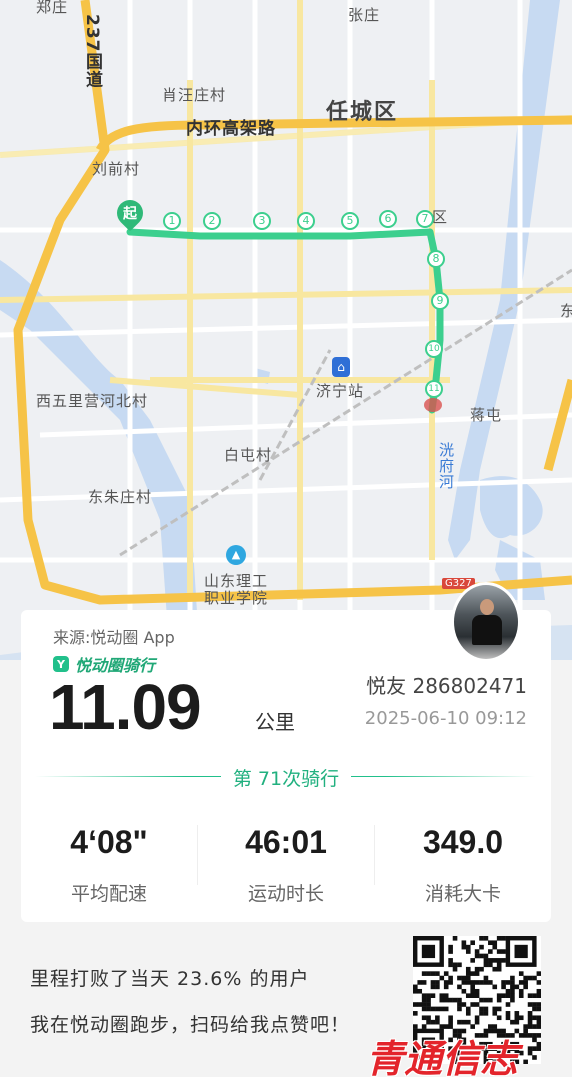 The height and width of the screenshot is (1077, 572). What do you see at coordinates (172, 221) in the screenshot?
I see `km-marker: 1` at bounding box center [172, 221].